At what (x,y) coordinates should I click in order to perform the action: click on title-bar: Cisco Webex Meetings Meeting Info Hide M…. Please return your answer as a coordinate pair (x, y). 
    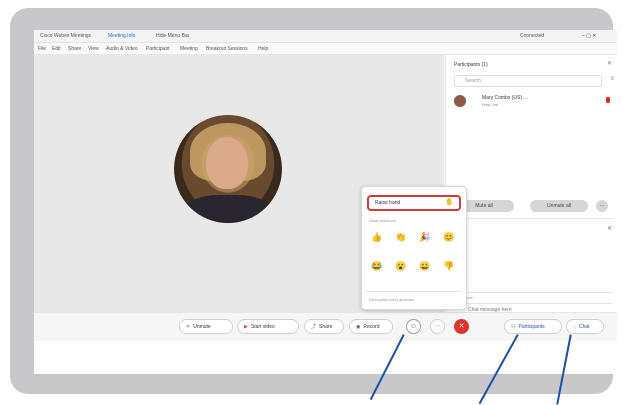
    Looking at the image, I should click on (325, 36).